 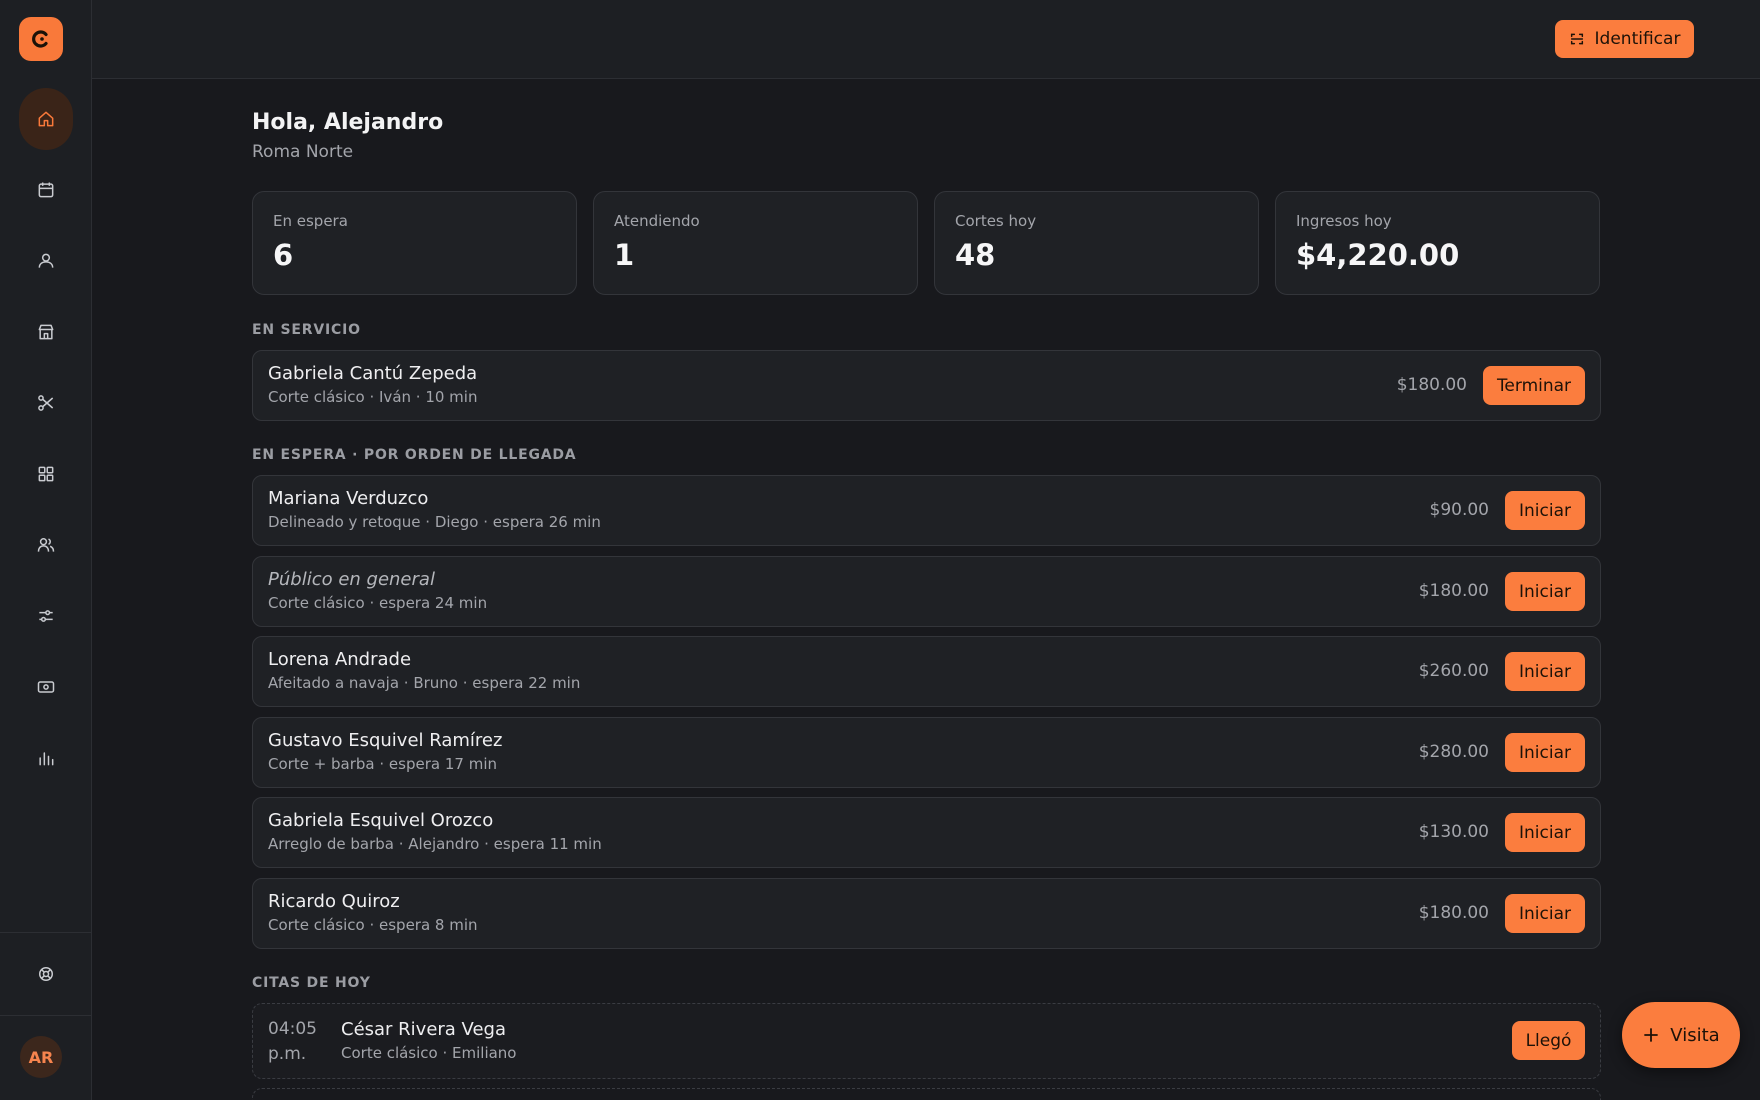 What do you see at coordinates (926, 1094) in the screenshot?
I see `appointment-row` at bounding box center [926, 1094].